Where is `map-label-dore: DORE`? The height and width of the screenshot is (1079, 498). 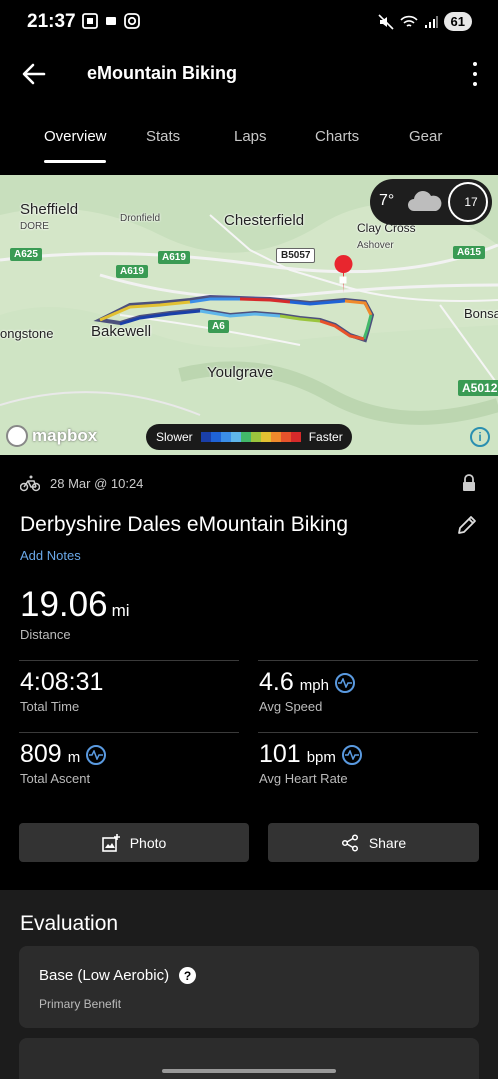 map-label-dore: DORE is located at coordinates (34, 226).